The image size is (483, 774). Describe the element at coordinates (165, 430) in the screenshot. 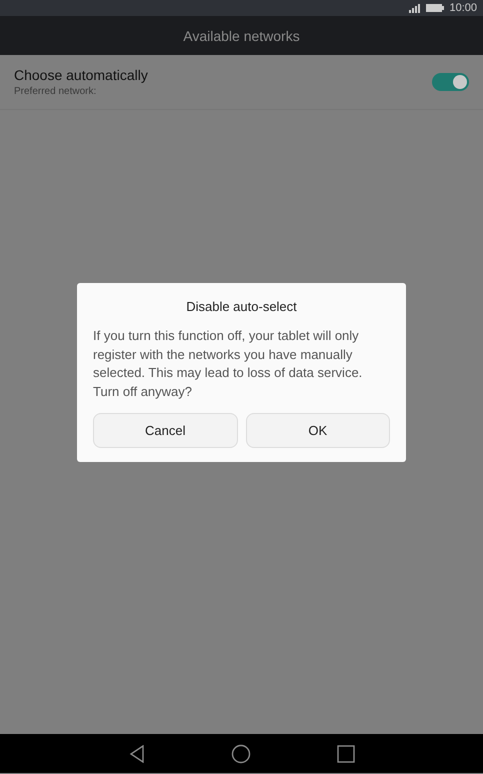

I see `cancel-button: Cancel` at that location.